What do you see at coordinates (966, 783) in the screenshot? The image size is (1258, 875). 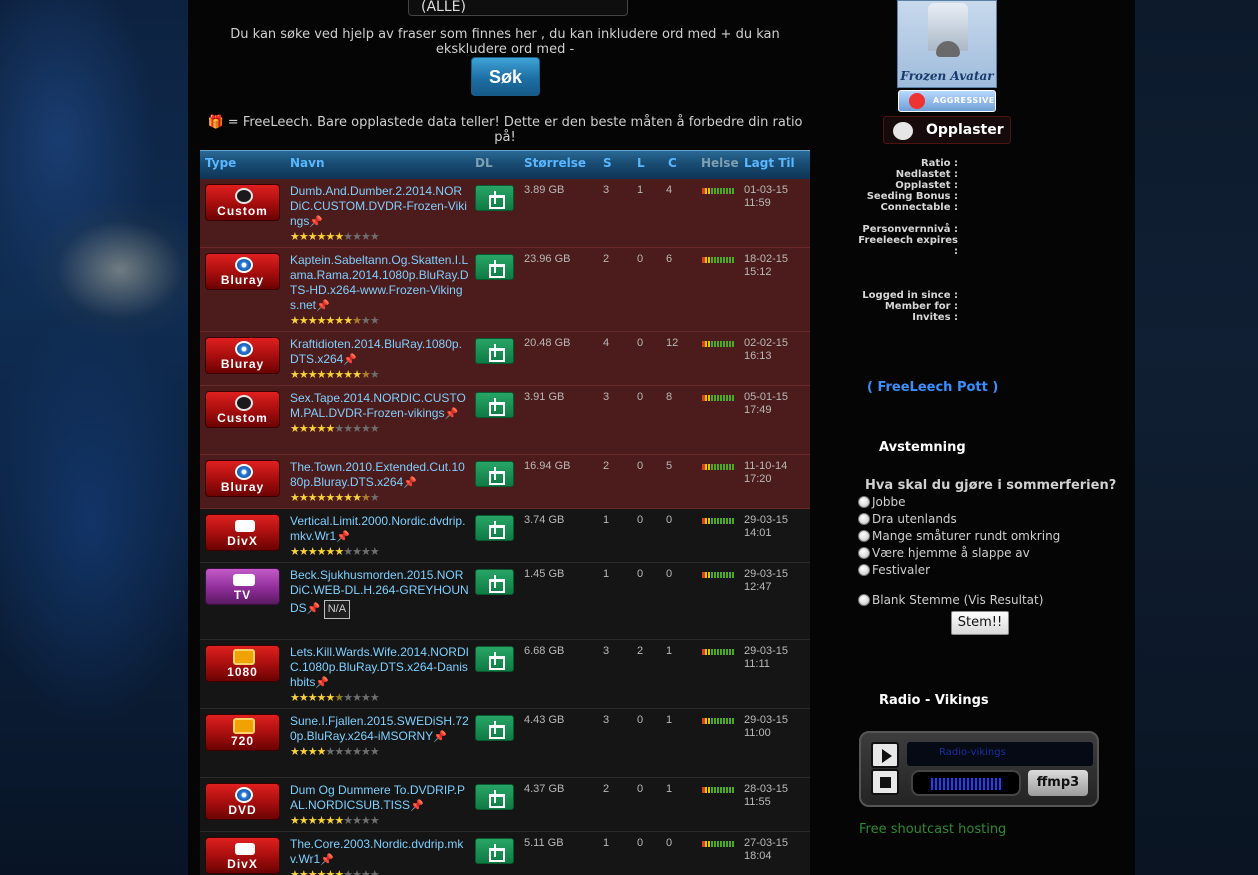 I see `volume-visualizer` at bounding box center [966, 783].